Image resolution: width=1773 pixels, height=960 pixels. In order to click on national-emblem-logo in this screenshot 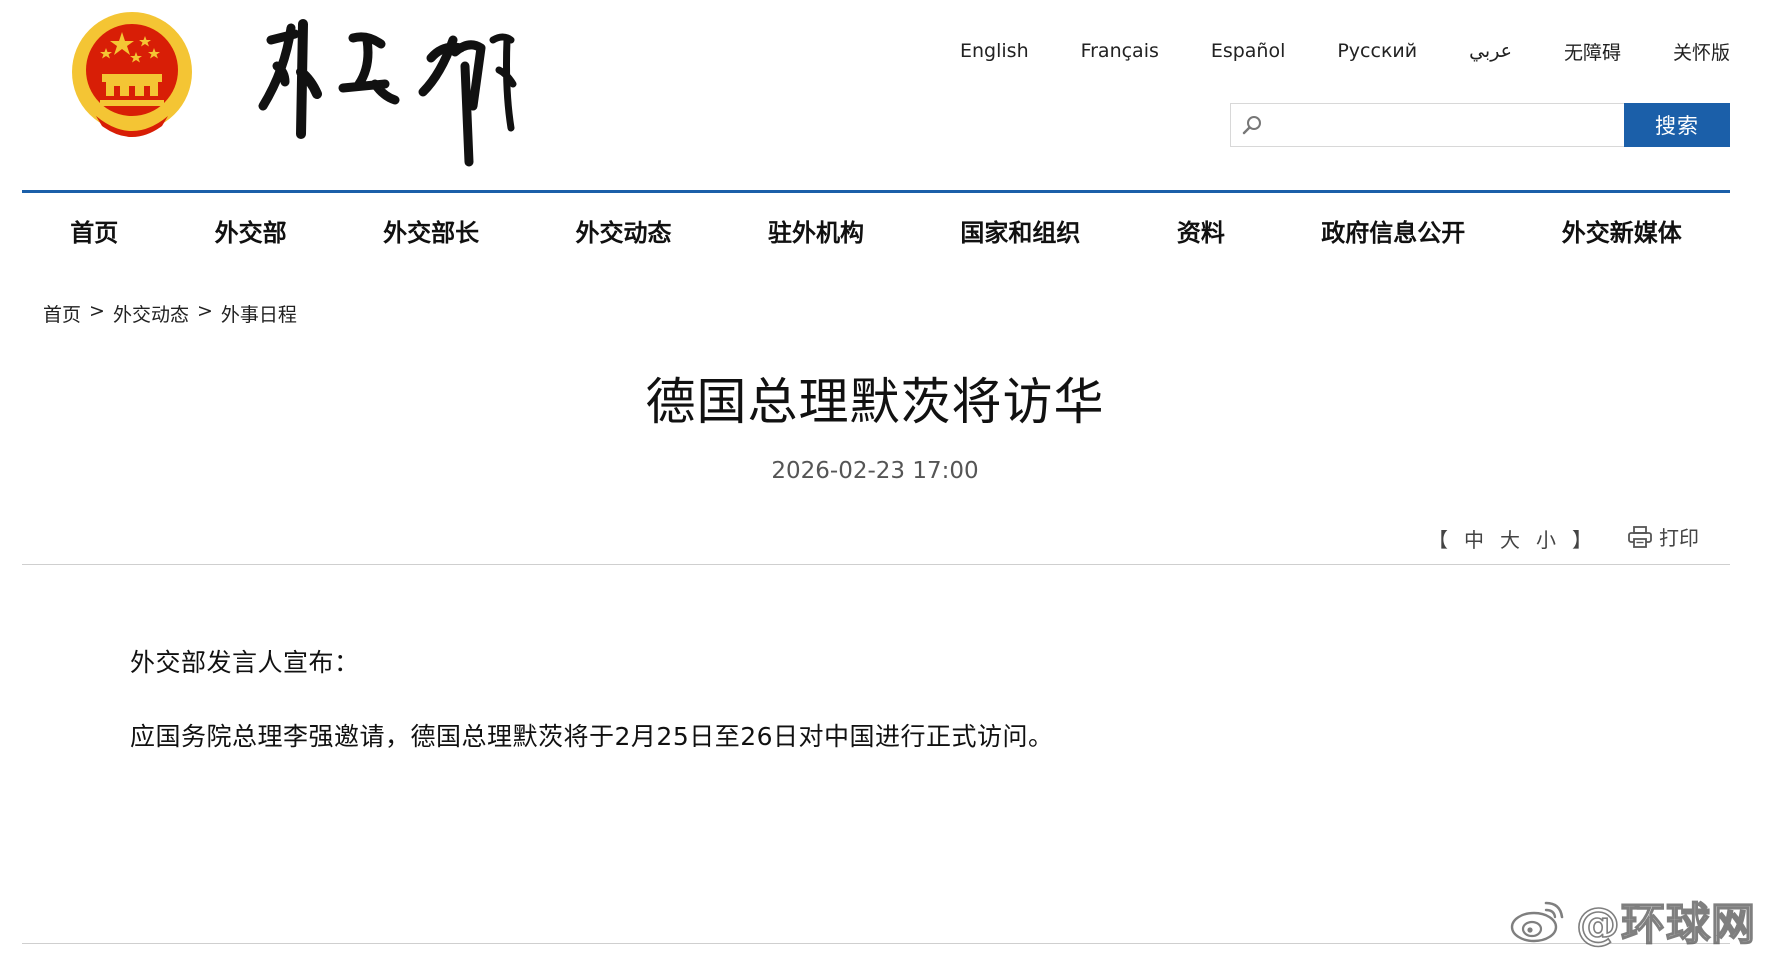, I will do `click(132, 78)`.